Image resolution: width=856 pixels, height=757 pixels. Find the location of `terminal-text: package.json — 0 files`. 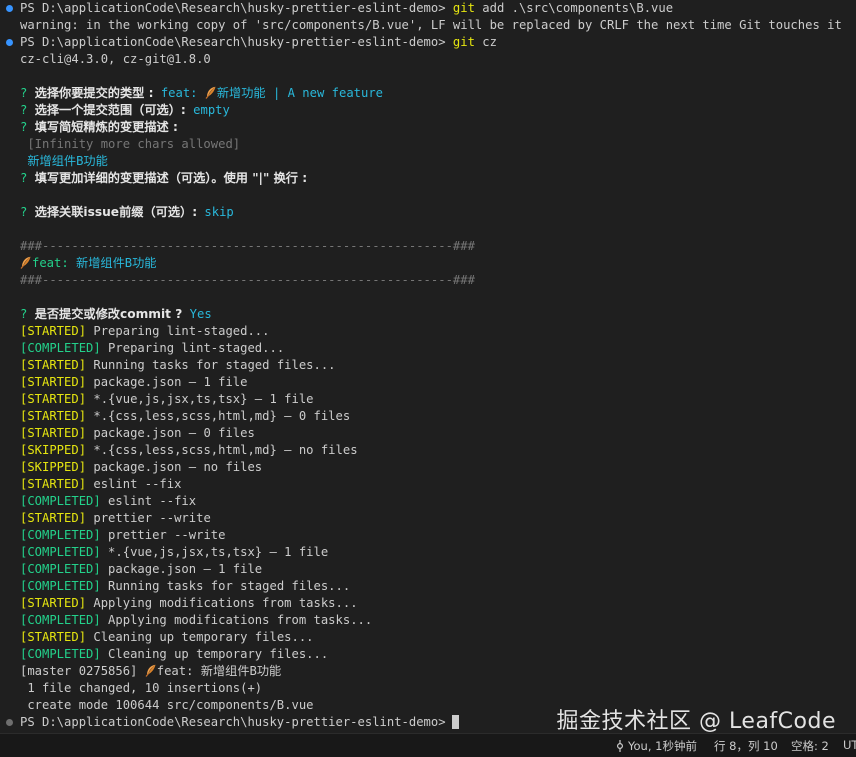

terminal-text: package.json — 0 files is located at coordinates (170, 433).